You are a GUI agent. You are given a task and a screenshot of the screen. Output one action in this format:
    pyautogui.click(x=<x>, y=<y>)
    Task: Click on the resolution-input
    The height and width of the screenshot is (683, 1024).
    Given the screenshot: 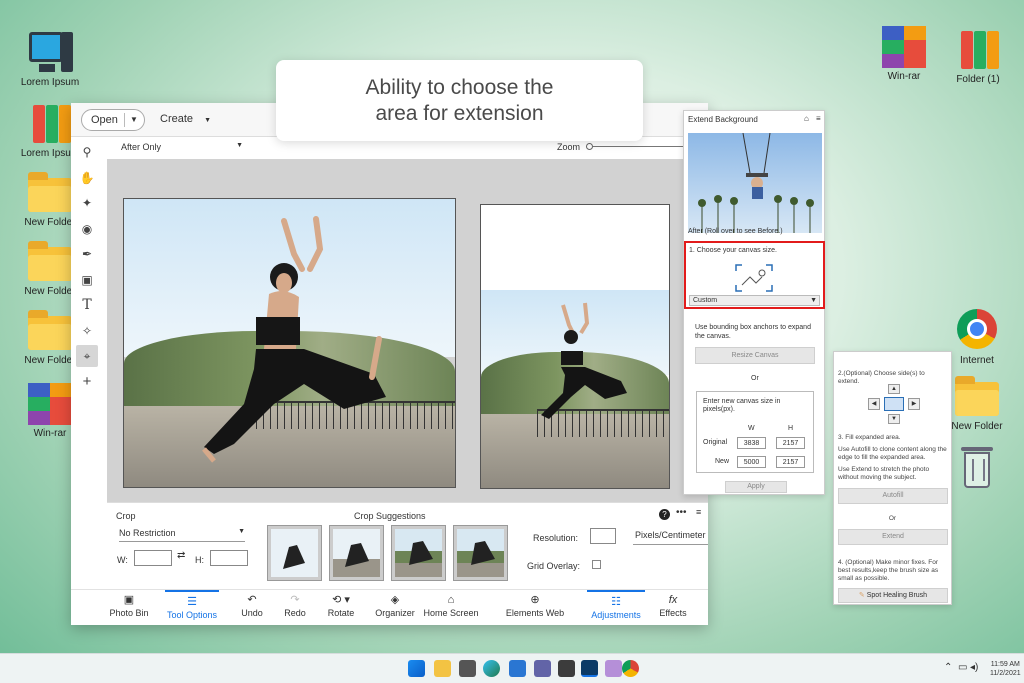 What is the action you would take?
    pyautogui.click(x=603, y=536)
    